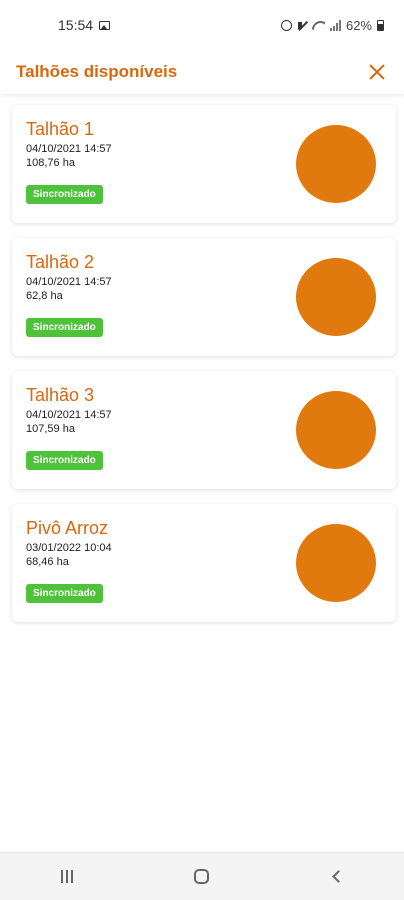  What do you see at coordinates (335, 25) in the screenshot?
I see `signal-icon` at bounding box center [335, 25].